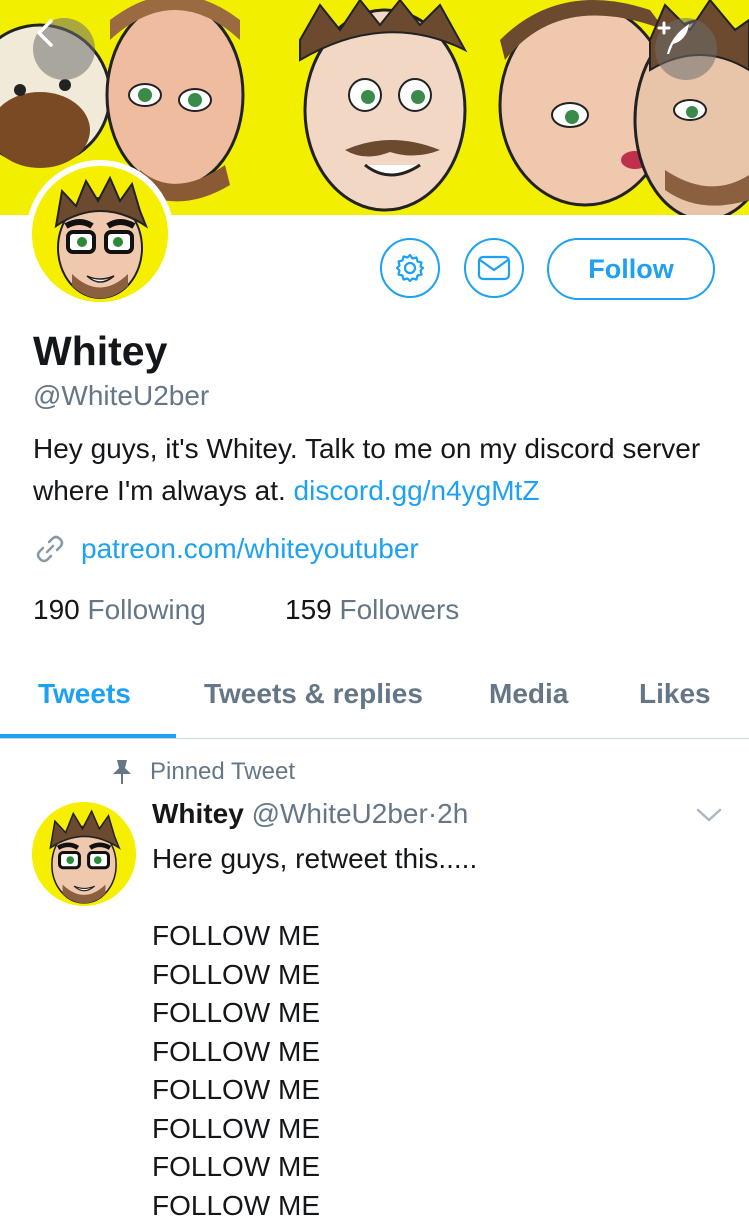  What do you see at coordinates (222, 771) in the screenshot?
I see `pinned-text: Pinned Tweet` at bounding box center [222, 771].